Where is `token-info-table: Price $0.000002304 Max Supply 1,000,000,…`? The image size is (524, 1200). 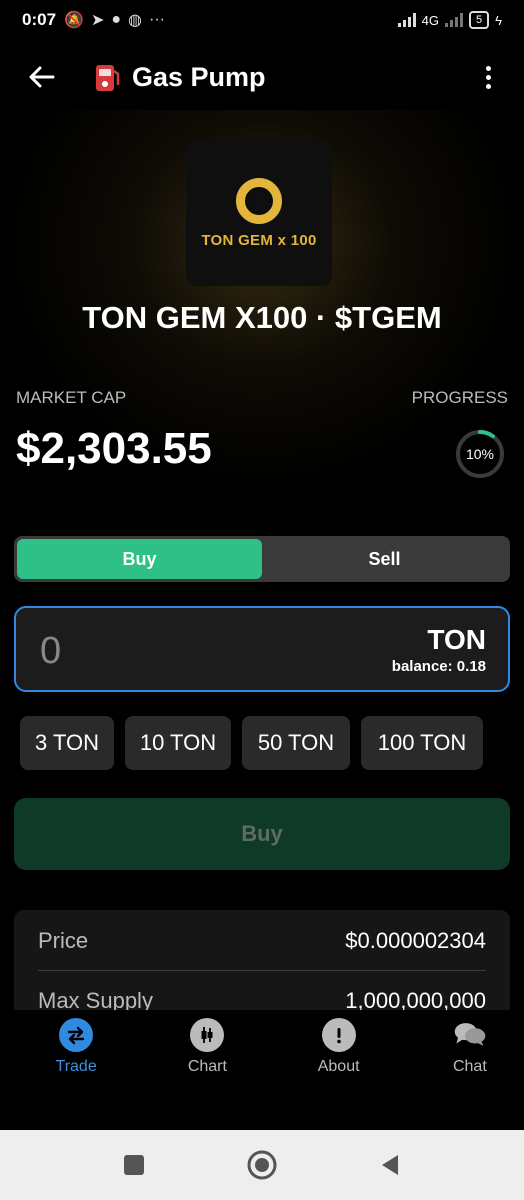
token-info-table: Price $0.000002304 Max Supply 1,000,000,… is located at coordinates (262, 961).